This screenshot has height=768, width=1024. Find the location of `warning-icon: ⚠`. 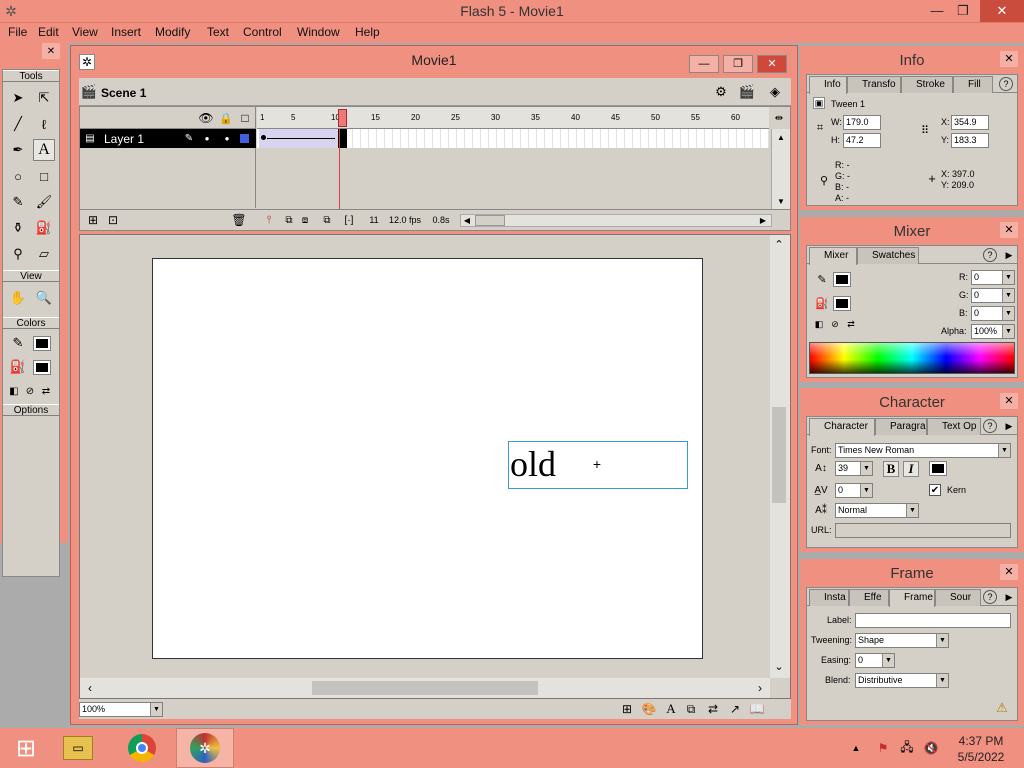

warning-icon: ⚠ is located at coordinates (1002, 708).